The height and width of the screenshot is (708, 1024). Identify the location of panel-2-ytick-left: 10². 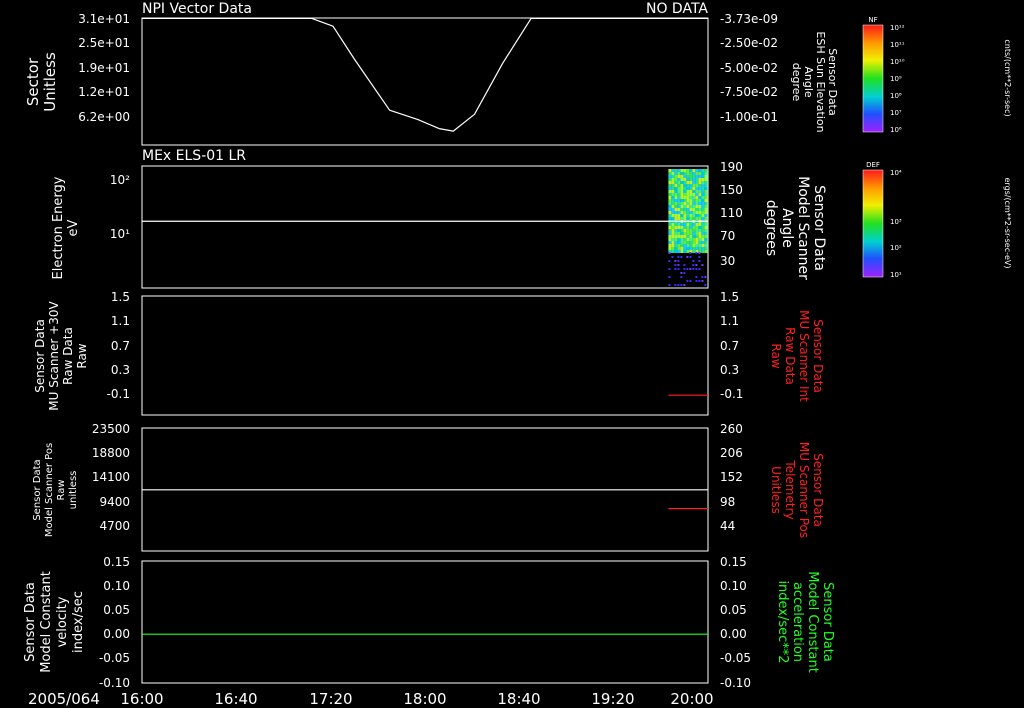
(120, 180).